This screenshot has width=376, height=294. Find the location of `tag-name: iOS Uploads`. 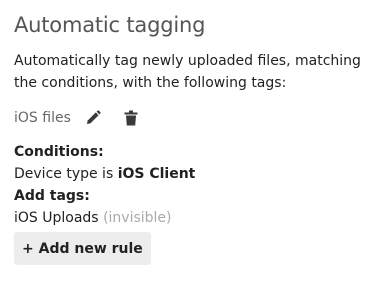

tag-name: iOS Uploads is located at coordinates (56, 218).